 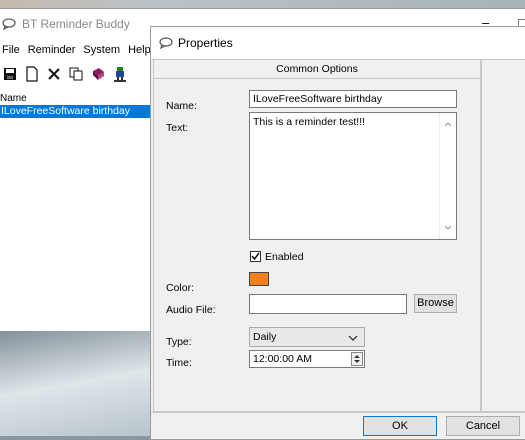 What do you see at coordinates (503, 236) in the screenshot?
I see `side-panel` at bounding box center [503, 236].